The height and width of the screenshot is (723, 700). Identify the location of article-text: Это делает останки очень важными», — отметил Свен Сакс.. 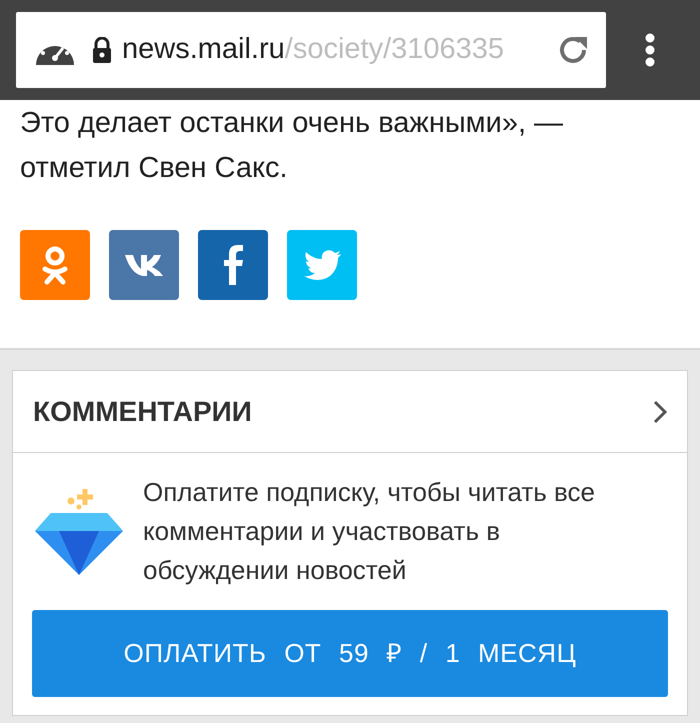
(291, 146).